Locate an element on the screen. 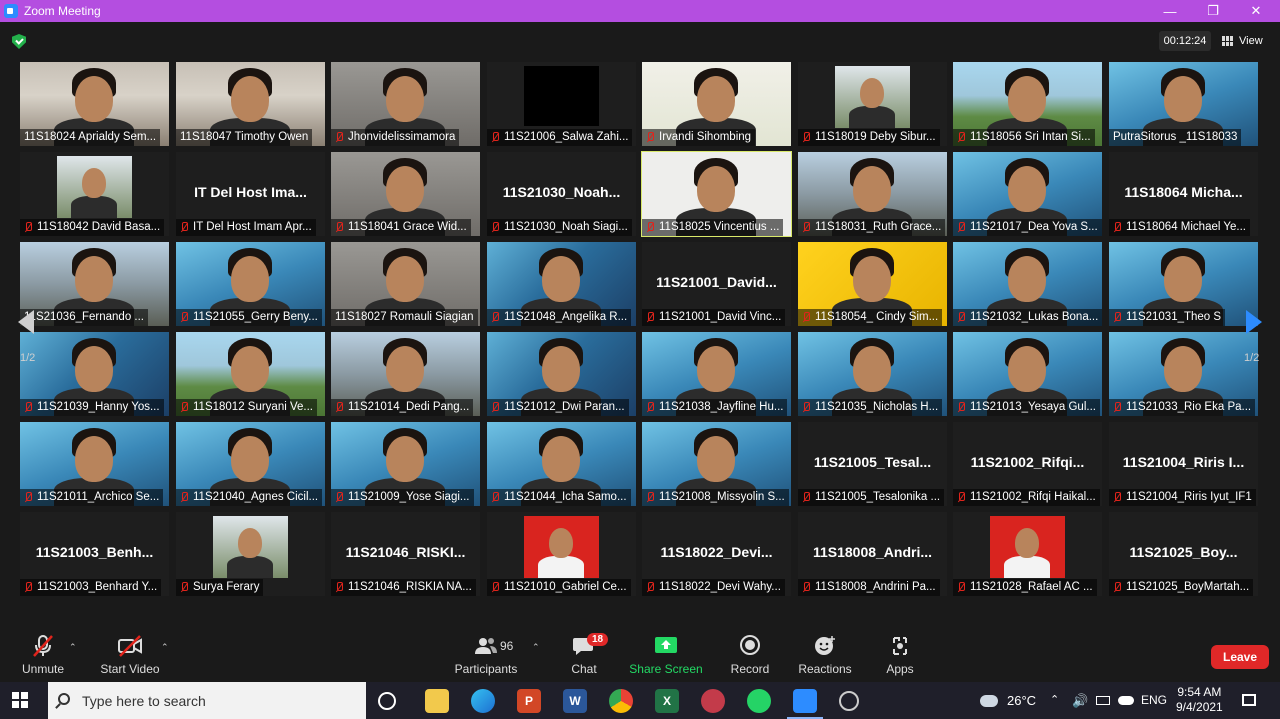 The image size is (1280, 719). notifications-icon is located at coordinates (1249, 700).